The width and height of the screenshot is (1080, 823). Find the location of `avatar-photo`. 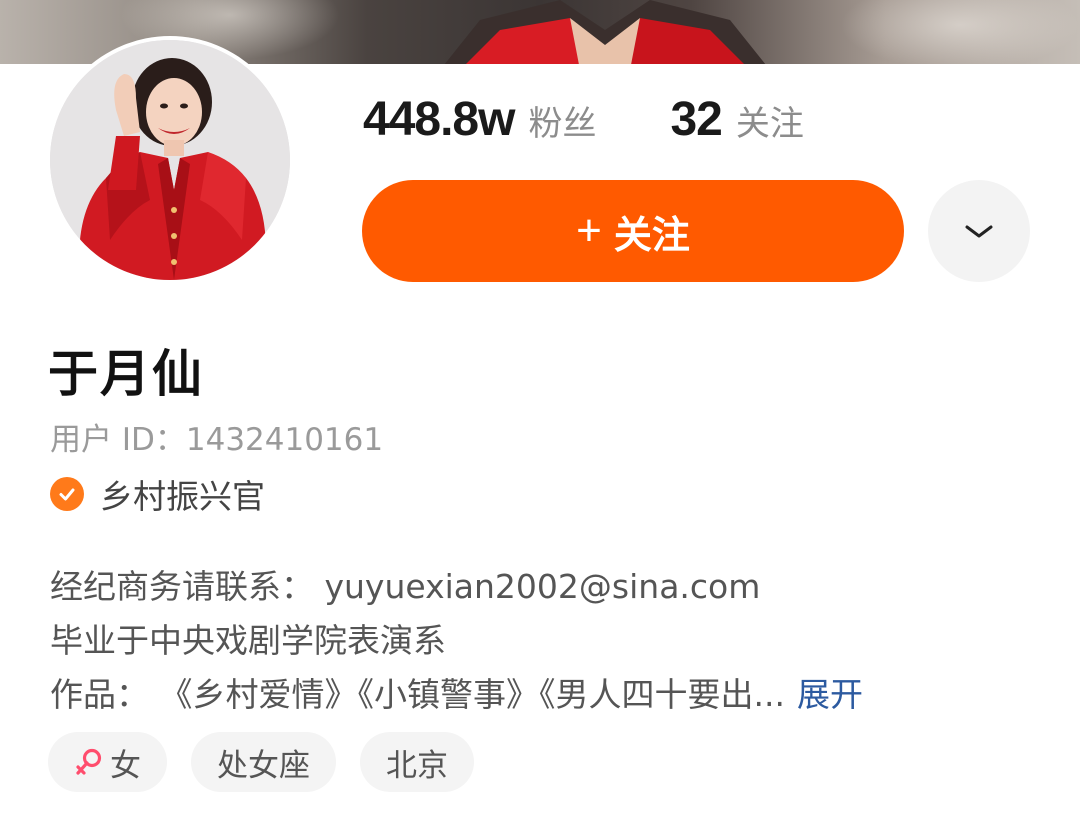

avatar-photo is located at coordinates (170, 160).